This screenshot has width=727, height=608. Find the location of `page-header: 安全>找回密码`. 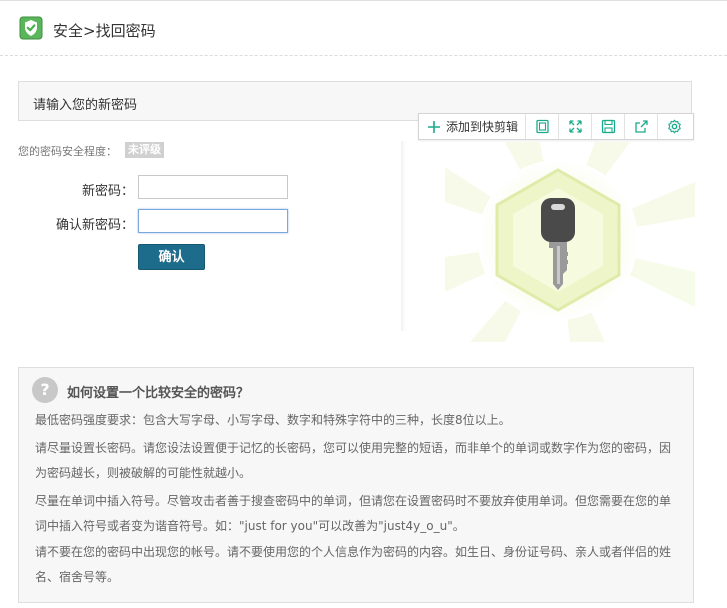

page-header: 安全>找回密码 is located at coordinates (363, 28).